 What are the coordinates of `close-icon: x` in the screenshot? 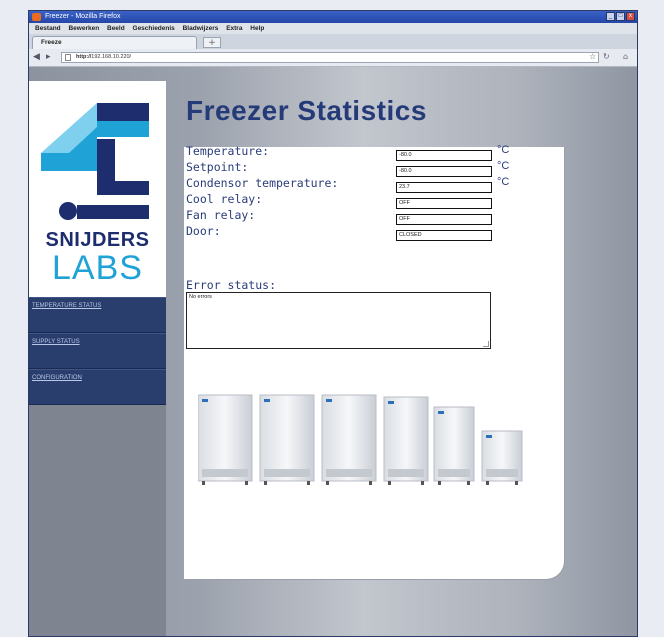 It's located at (630, 16).